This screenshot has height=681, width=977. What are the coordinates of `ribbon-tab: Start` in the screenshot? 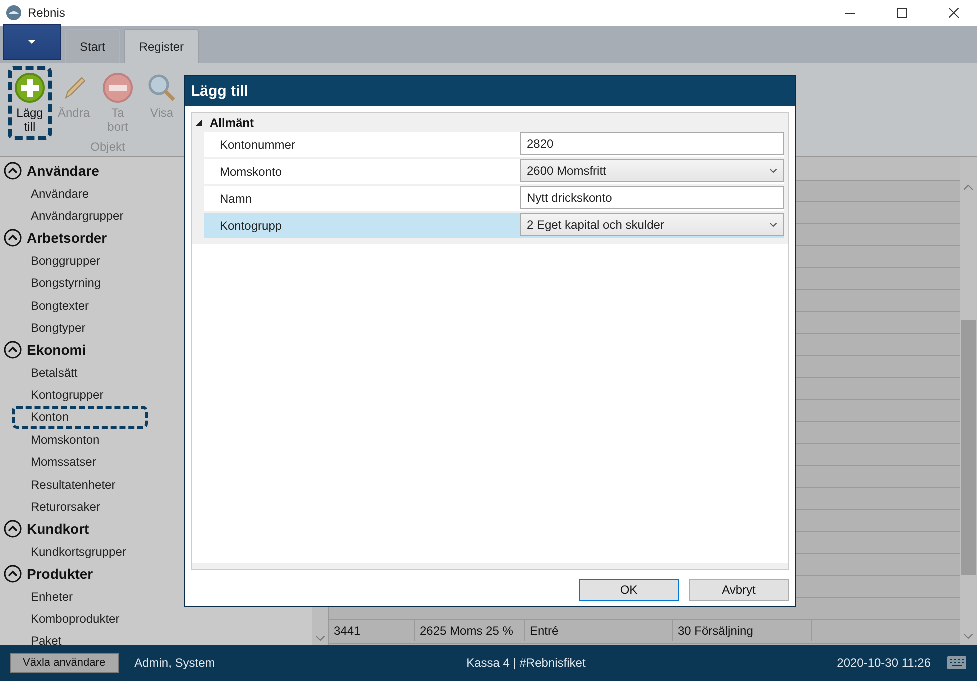 It's located at (92, 46).